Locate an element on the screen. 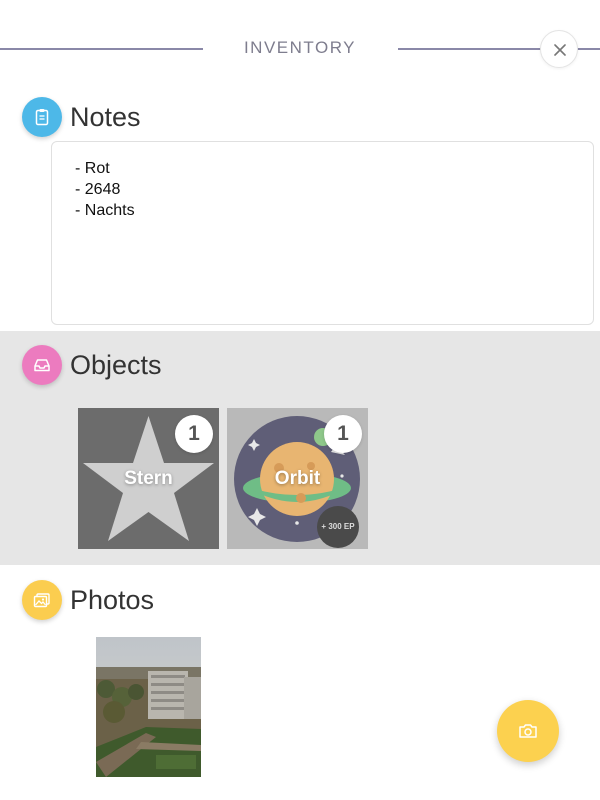  page-title: INVENTORY is located at coordinates (300, 47).